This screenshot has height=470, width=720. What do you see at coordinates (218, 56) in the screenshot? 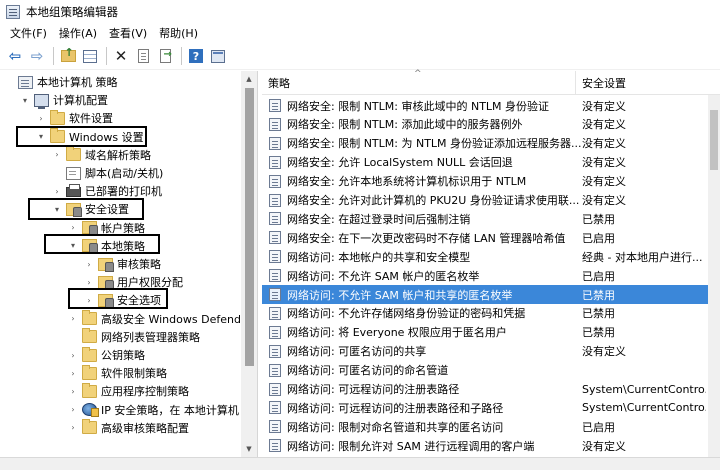
I see `console-window-button` at bounding box center [218, 56].